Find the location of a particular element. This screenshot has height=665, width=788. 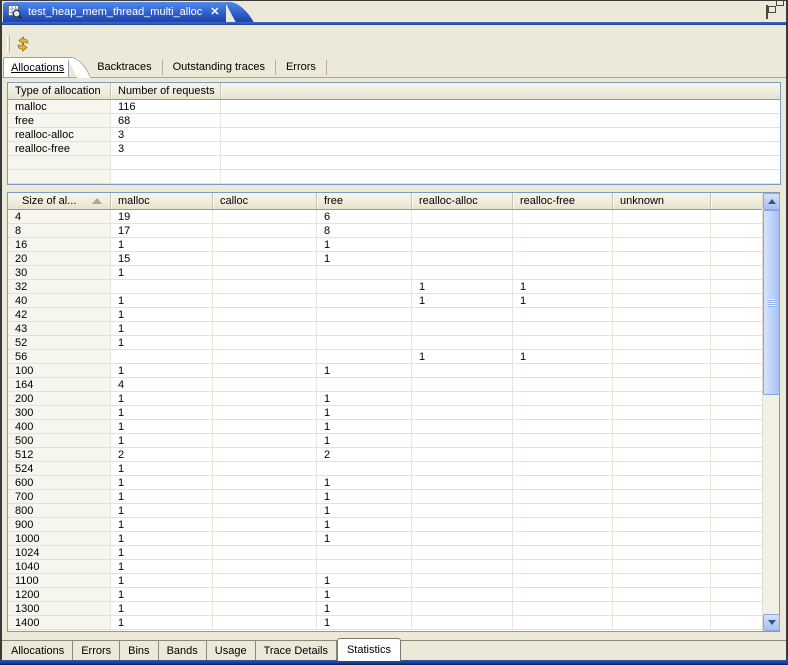

tab-allocations-label: Allocations is located at coordinates (38, 67).